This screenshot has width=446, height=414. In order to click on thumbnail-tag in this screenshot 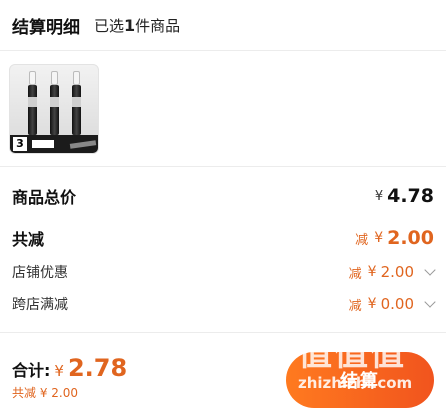, I will do `click(43, 144)`.